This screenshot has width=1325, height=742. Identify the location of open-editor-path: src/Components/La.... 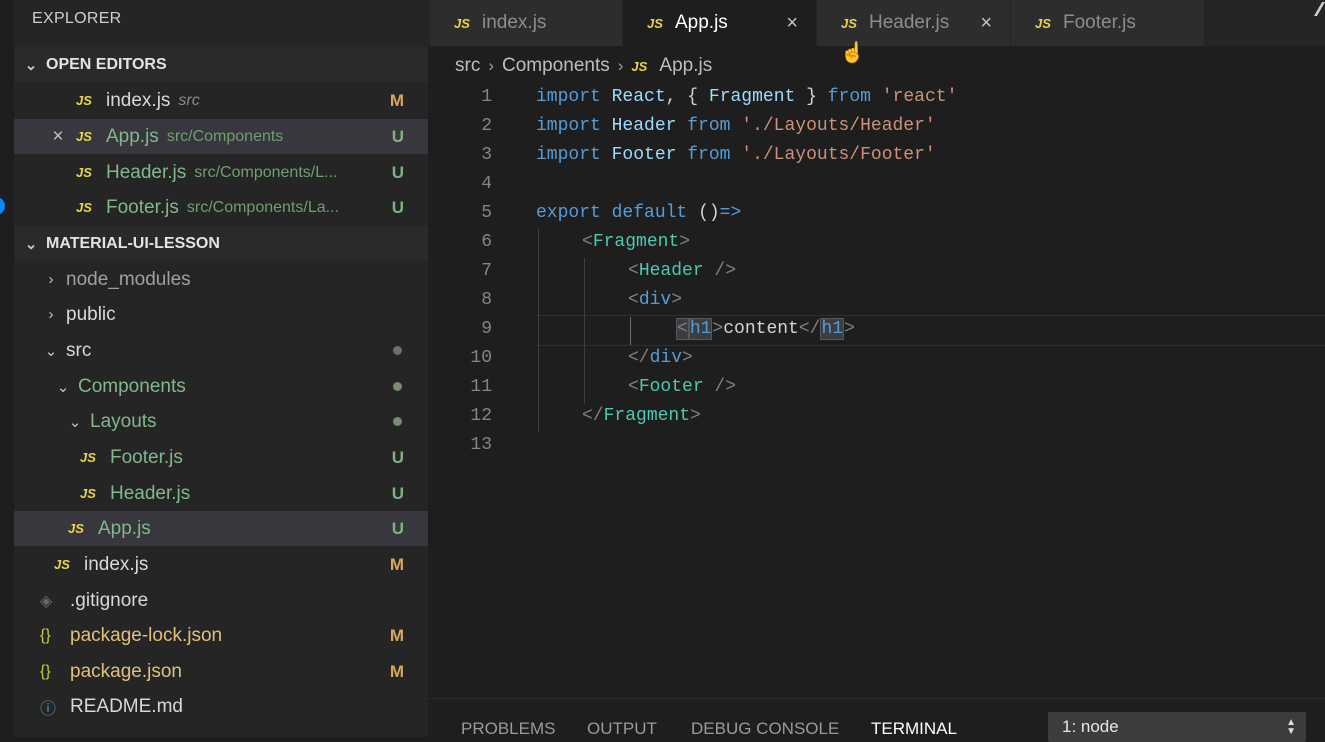
(262, 207).